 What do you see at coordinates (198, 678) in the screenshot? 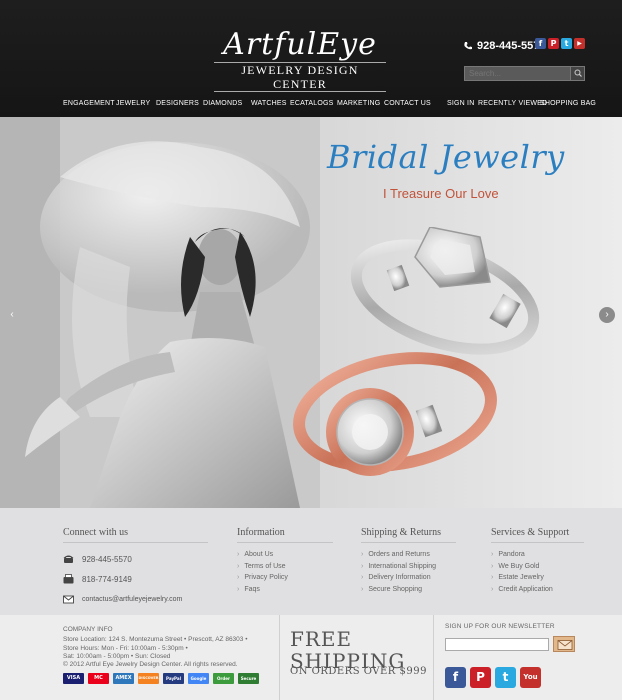
I see `google-checkout-icon: Google` at bounding box center [198, 678].